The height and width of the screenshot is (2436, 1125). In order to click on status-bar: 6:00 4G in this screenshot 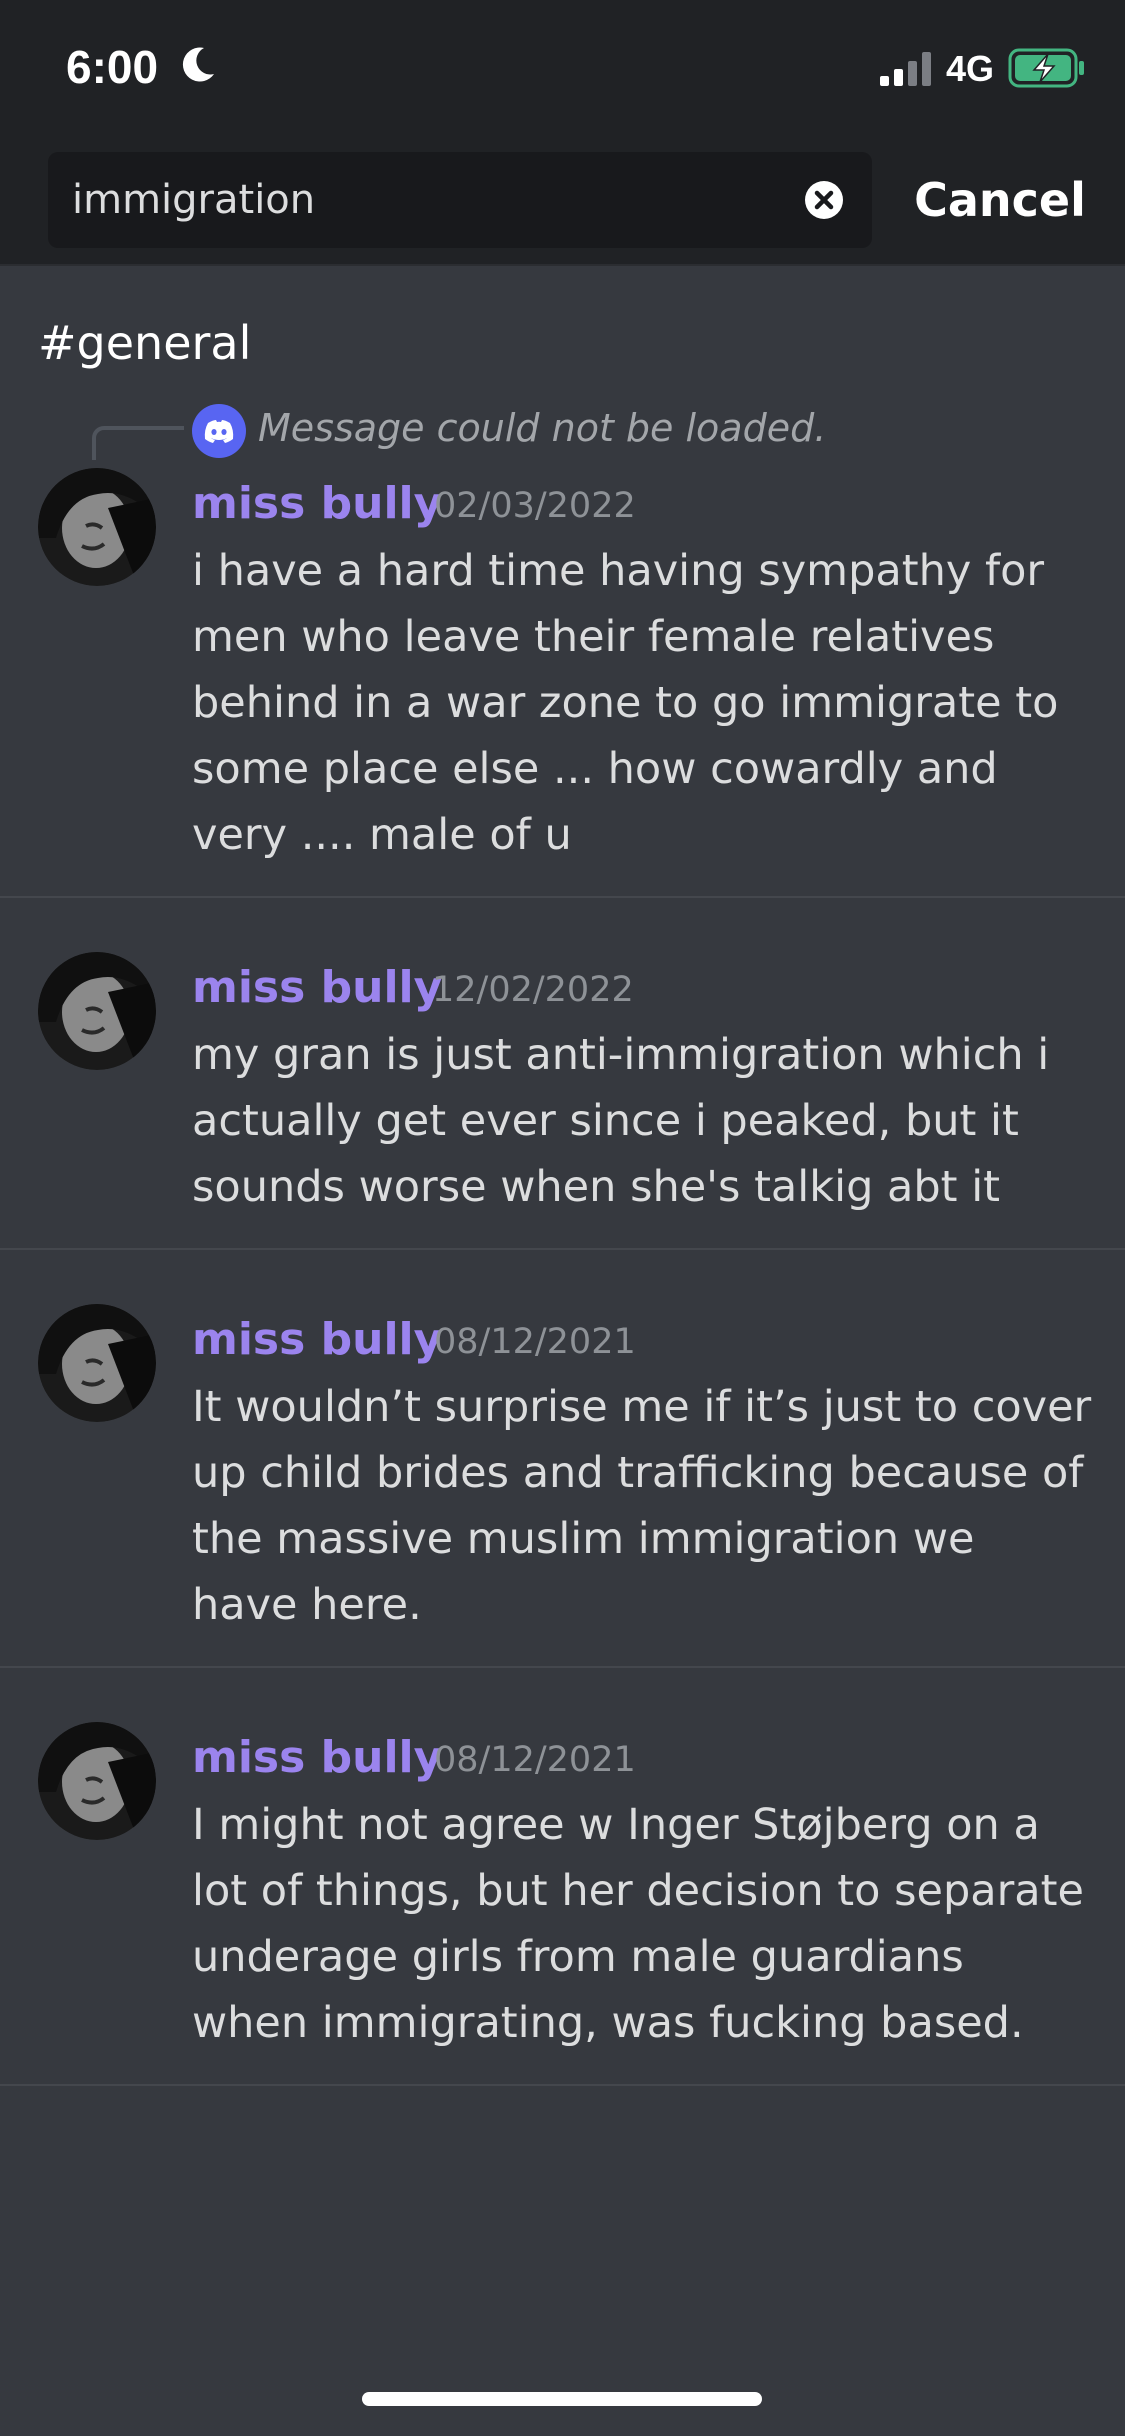, I will do `click(562, 70)`.